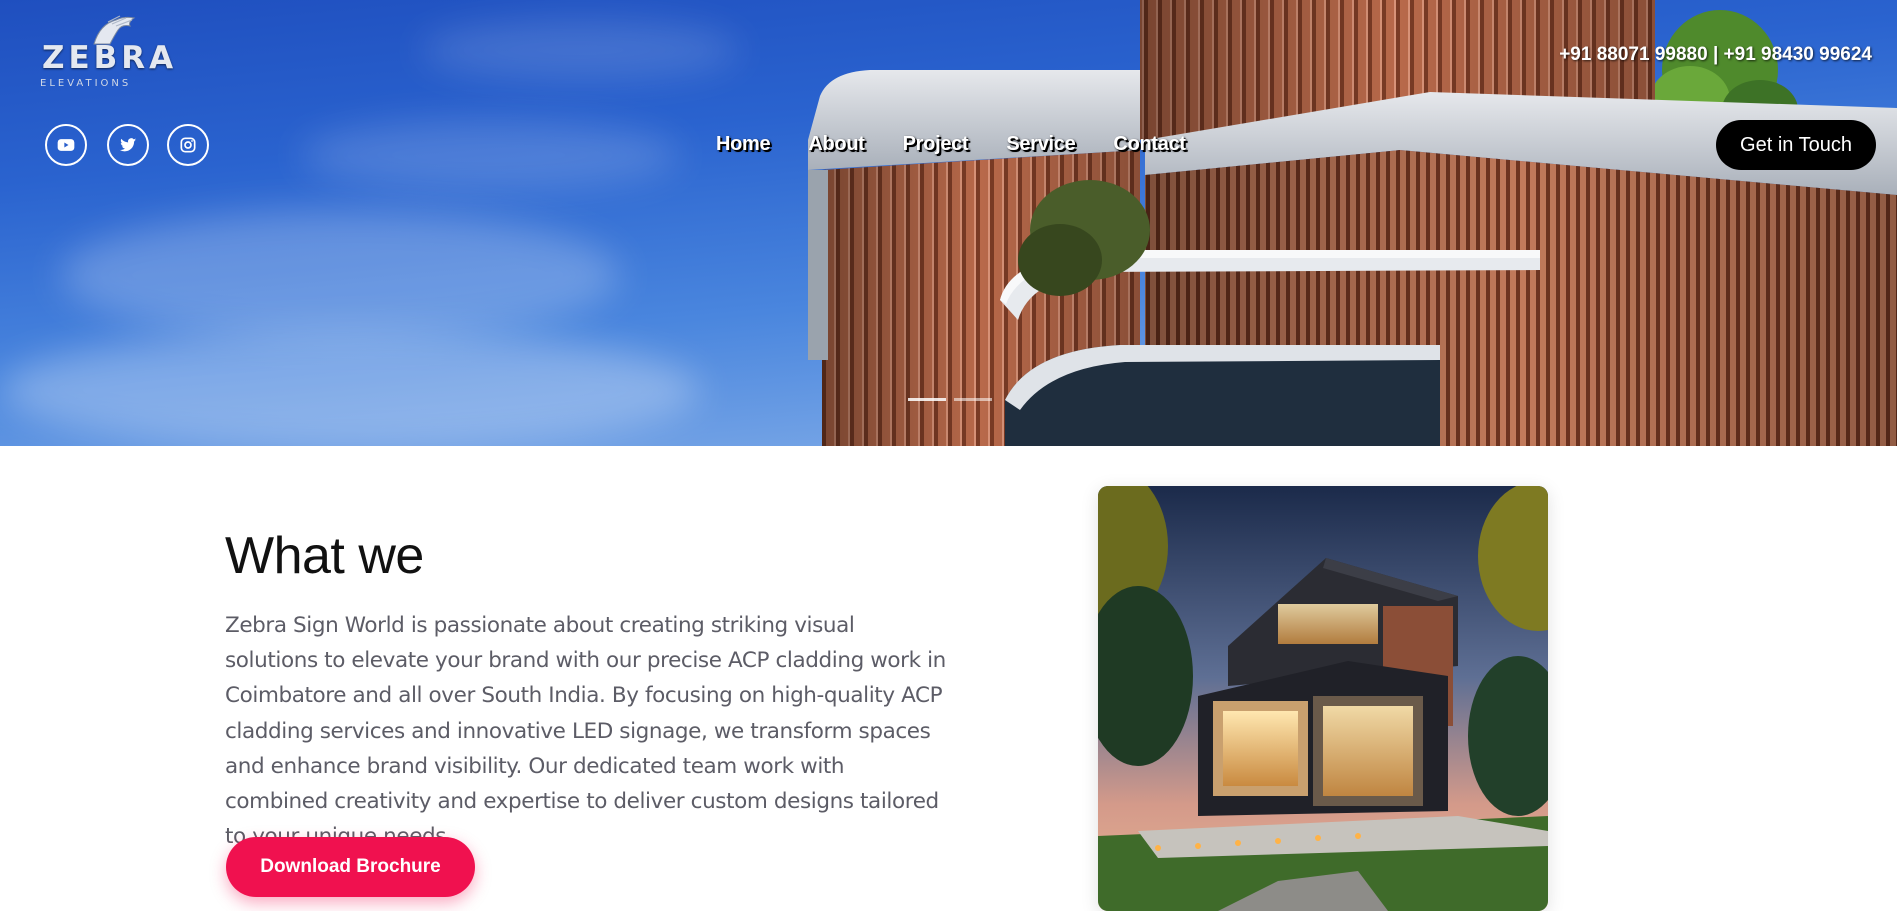  I want to click on twitter-link, so click(128, 145).